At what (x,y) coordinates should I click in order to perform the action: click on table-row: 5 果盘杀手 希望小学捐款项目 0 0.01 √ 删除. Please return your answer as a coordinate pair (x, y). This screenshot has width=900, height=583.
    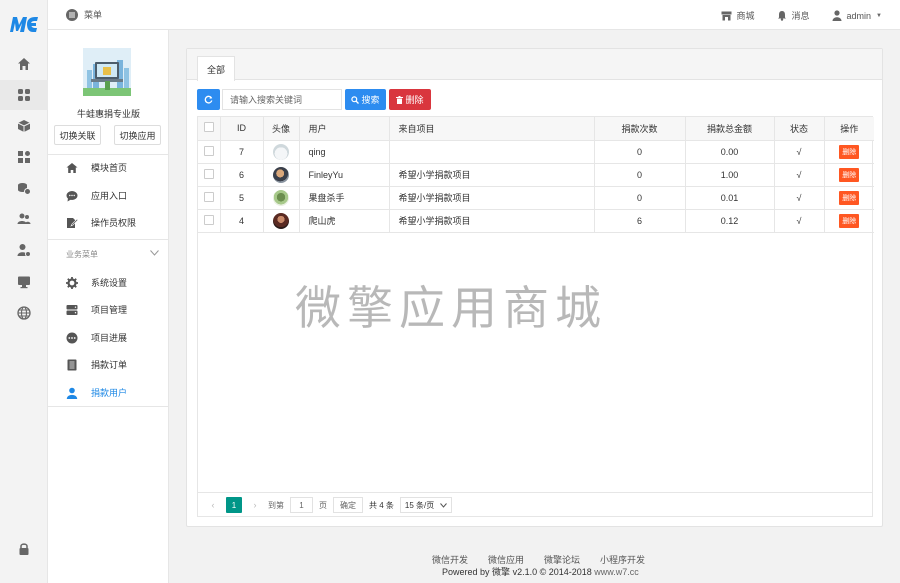
    Looking at the image, I should click on (536, 198).